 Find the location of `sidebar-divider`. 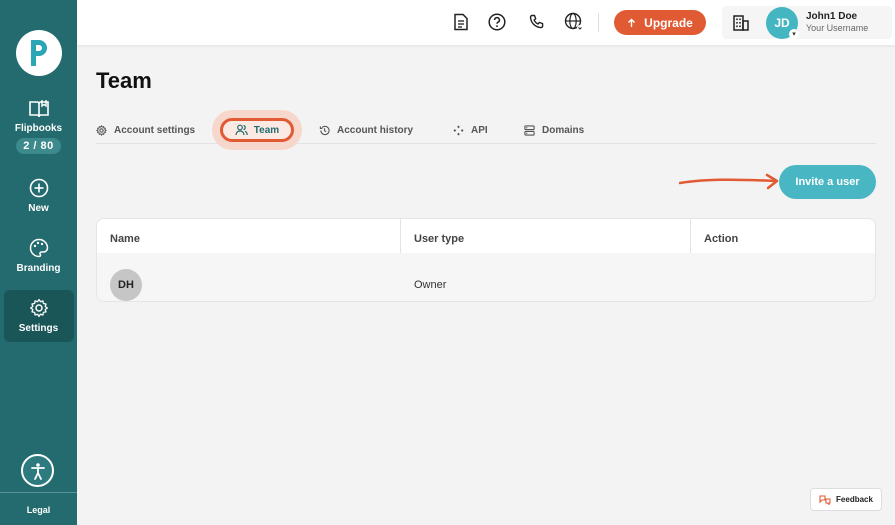

sidebar-divider is located at coordinates (38, 492).